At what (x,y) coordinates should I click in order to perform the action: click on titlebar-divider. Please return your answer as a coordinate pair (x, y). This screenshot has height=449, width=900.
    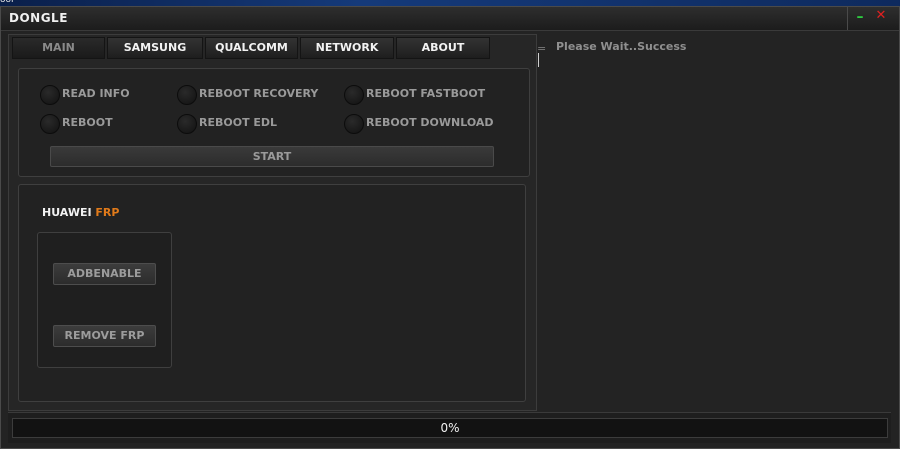
    Looking at the image, I should click on (847, 18).